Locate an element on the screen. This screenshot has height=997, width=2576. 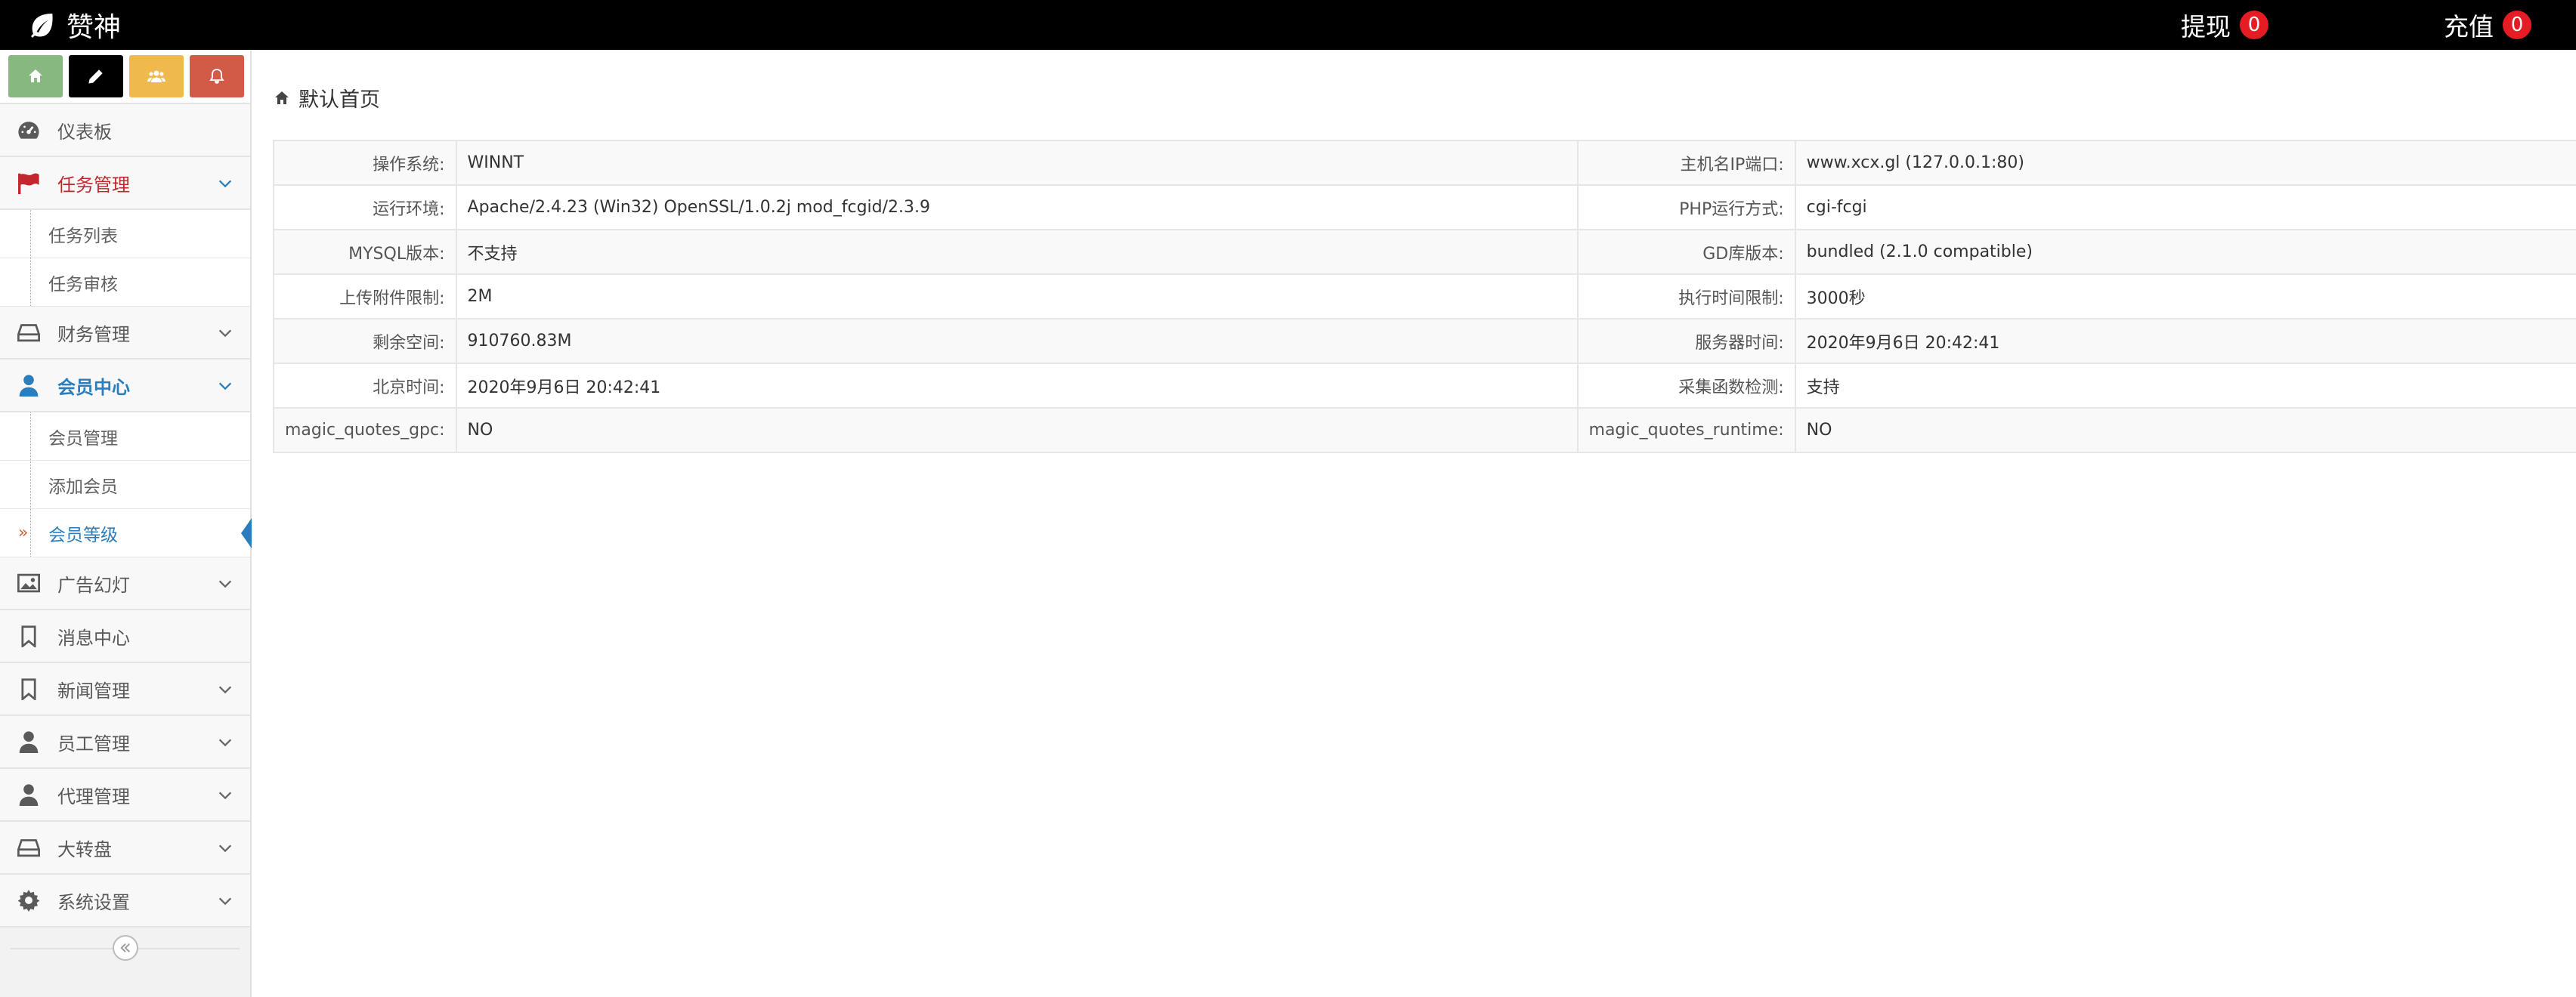
breadcrumb: 默认首页 is located at coordinates (326, 98).